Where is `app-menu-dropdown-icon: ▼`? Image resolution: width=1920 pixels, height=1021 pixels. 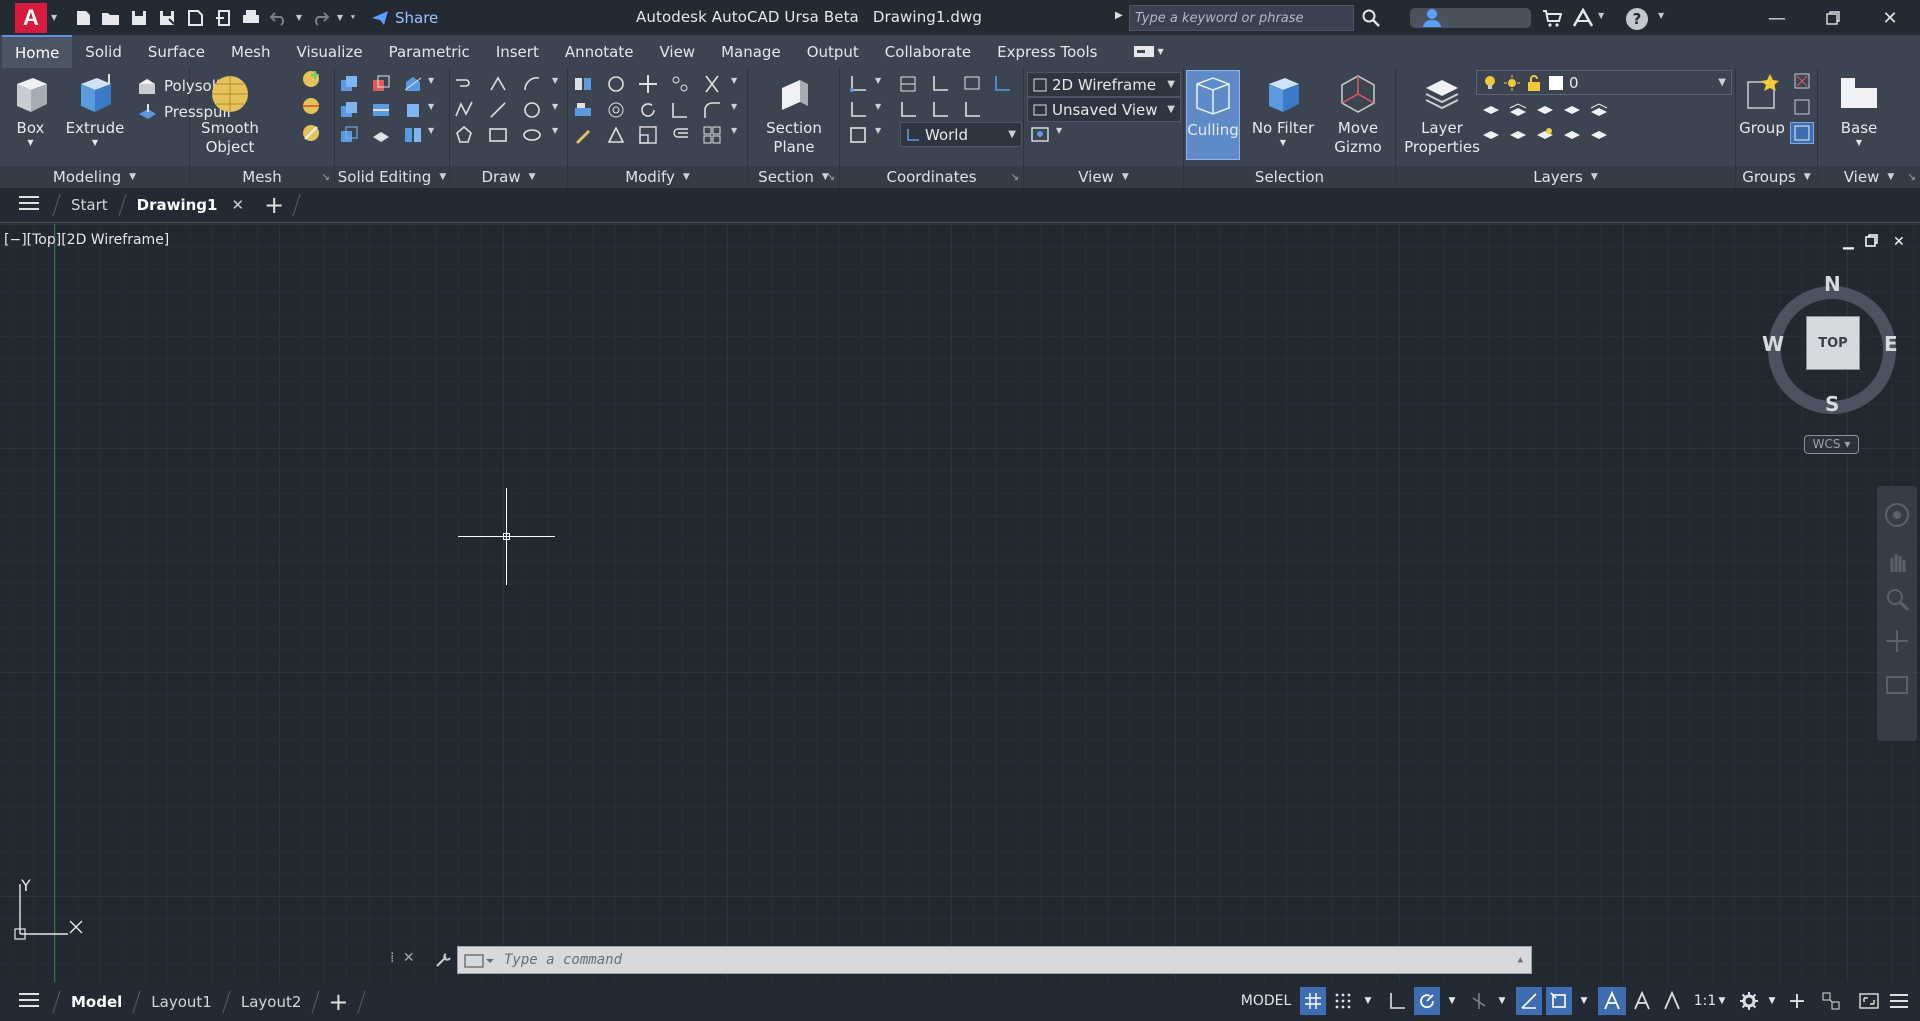
app-menu-dropdown-icon: ▼ is located at coordinates (56, 17).